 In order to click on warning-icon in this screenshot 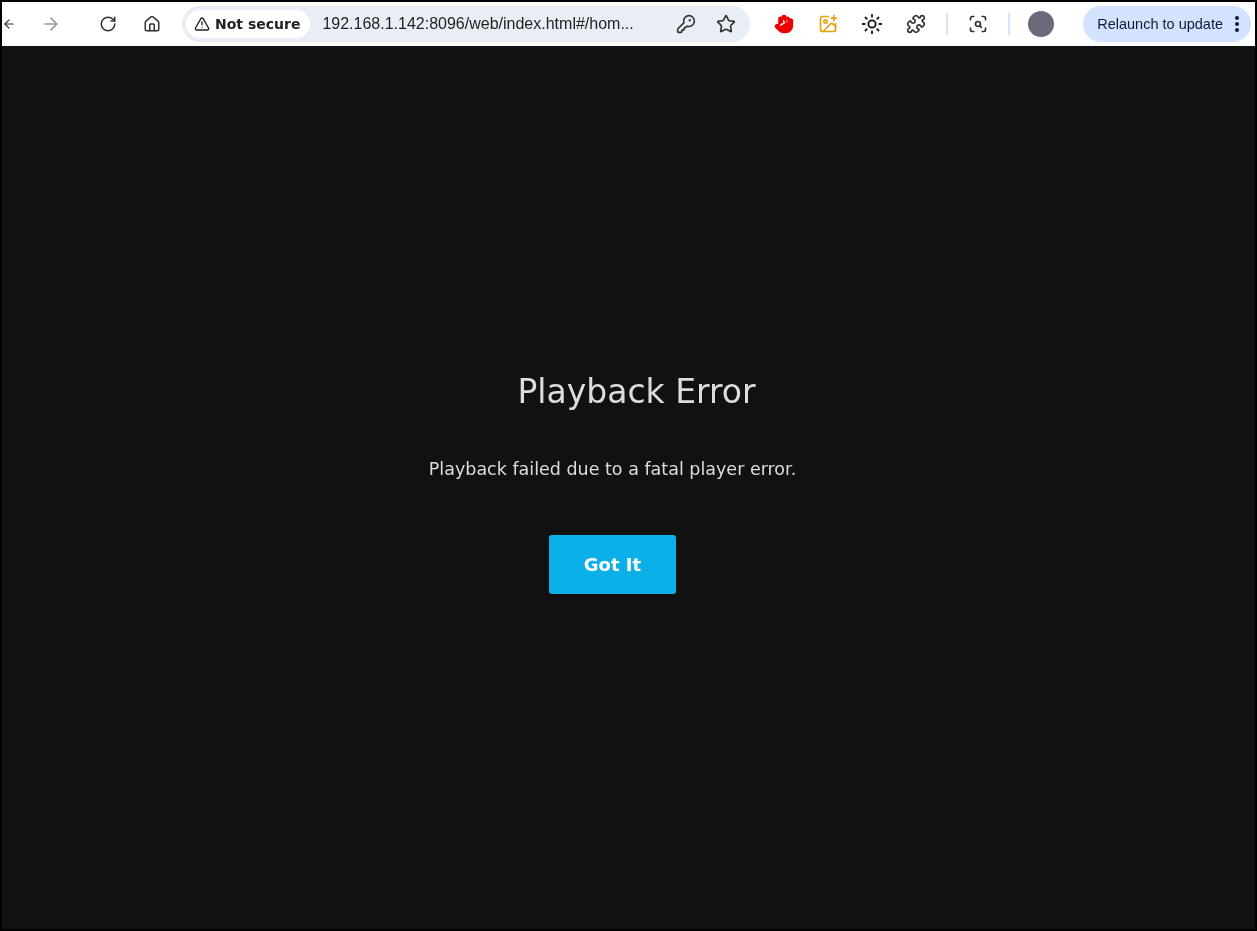, I will do `click(202, 24)`.